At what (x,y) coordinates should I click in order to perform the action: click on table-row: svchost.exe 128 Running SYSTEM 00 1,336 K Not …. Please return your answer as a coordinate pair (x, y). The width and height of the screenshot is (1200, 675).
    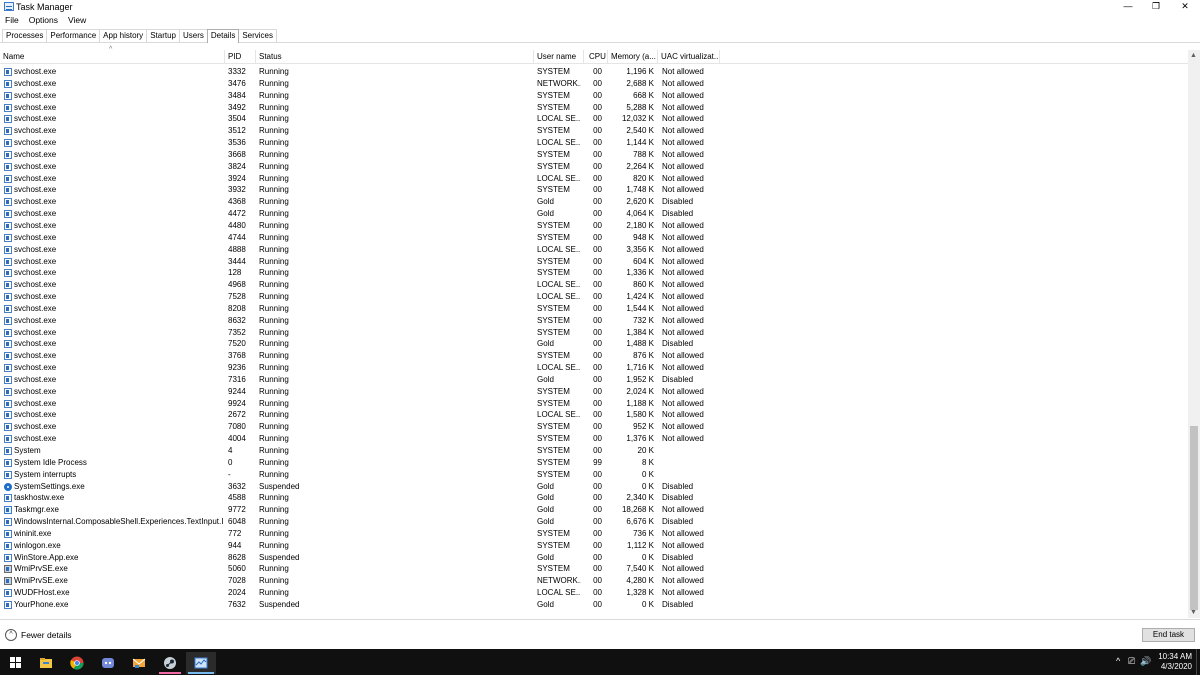
    Looking at the image, I should click on (594, 273).